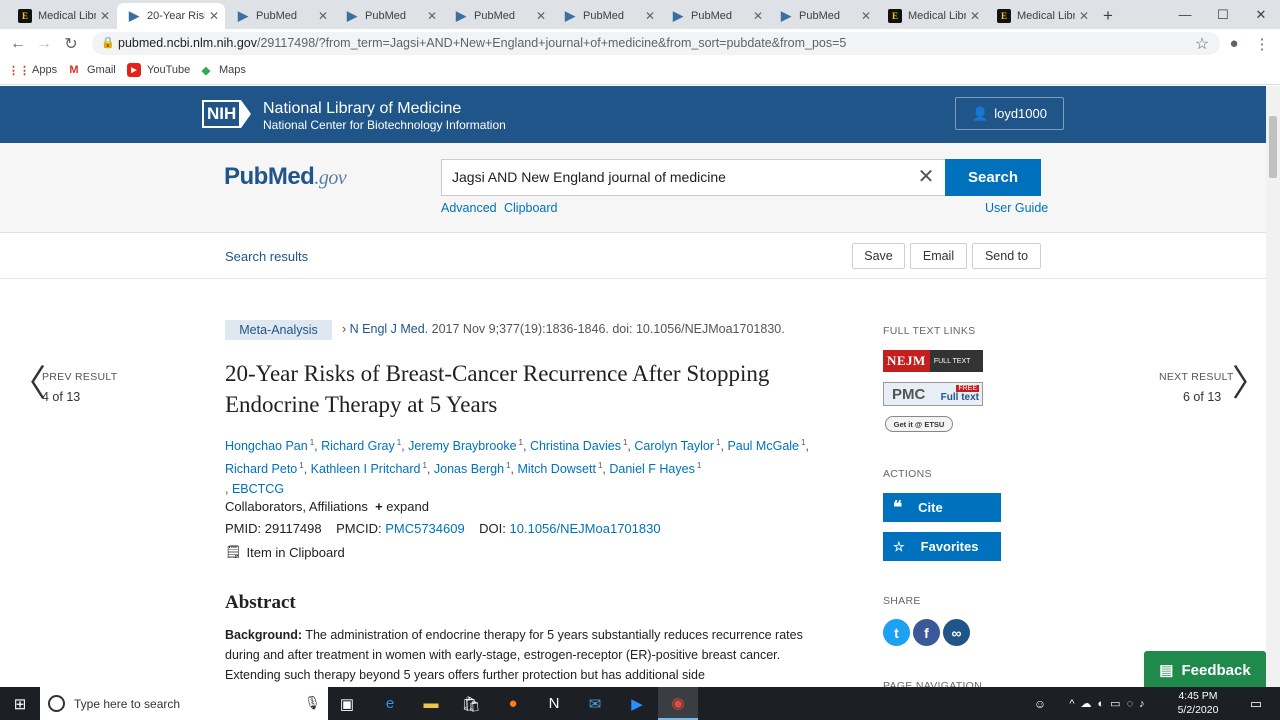  What do you see at coordinates (285, 552) in the screenshot?
I see `clipboard-status: 🗒 Item in Clipboard` at bounding box center [285, 552].